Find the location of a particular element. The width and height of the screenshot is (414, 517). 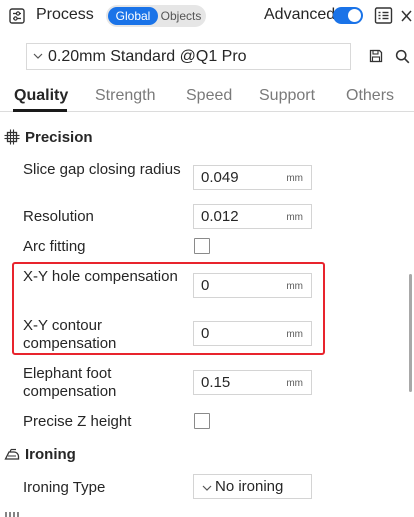

tab-support: Support is located at coordinates (287, 96).